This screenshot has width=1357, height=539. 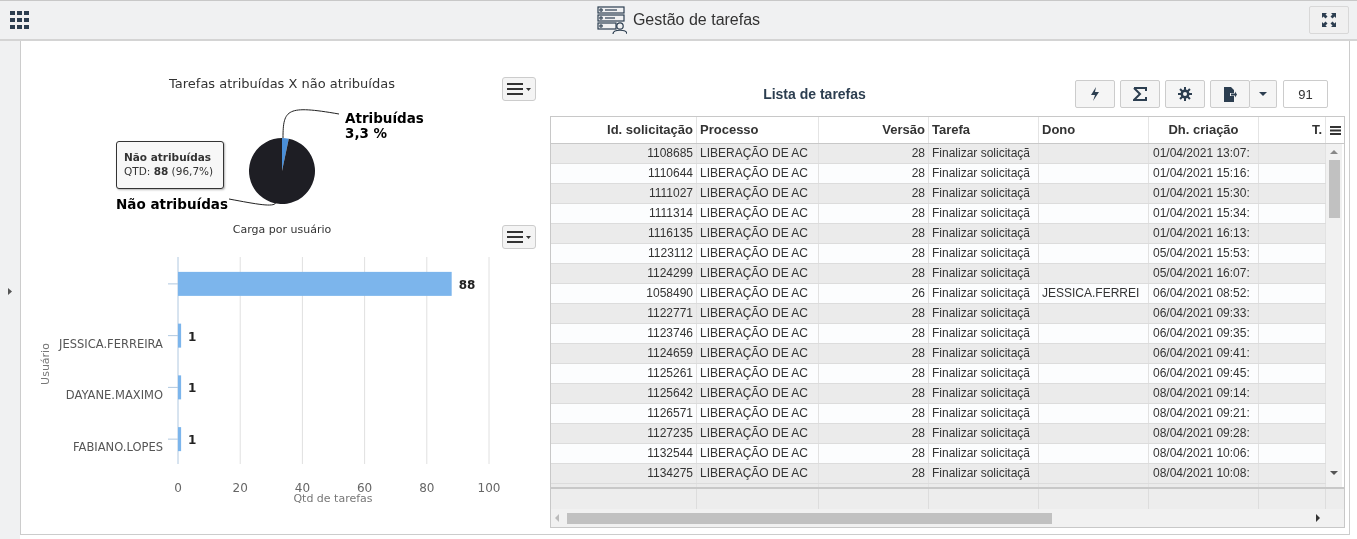 I want to click on expand-arrow-icon, so click(x=10, y=291).